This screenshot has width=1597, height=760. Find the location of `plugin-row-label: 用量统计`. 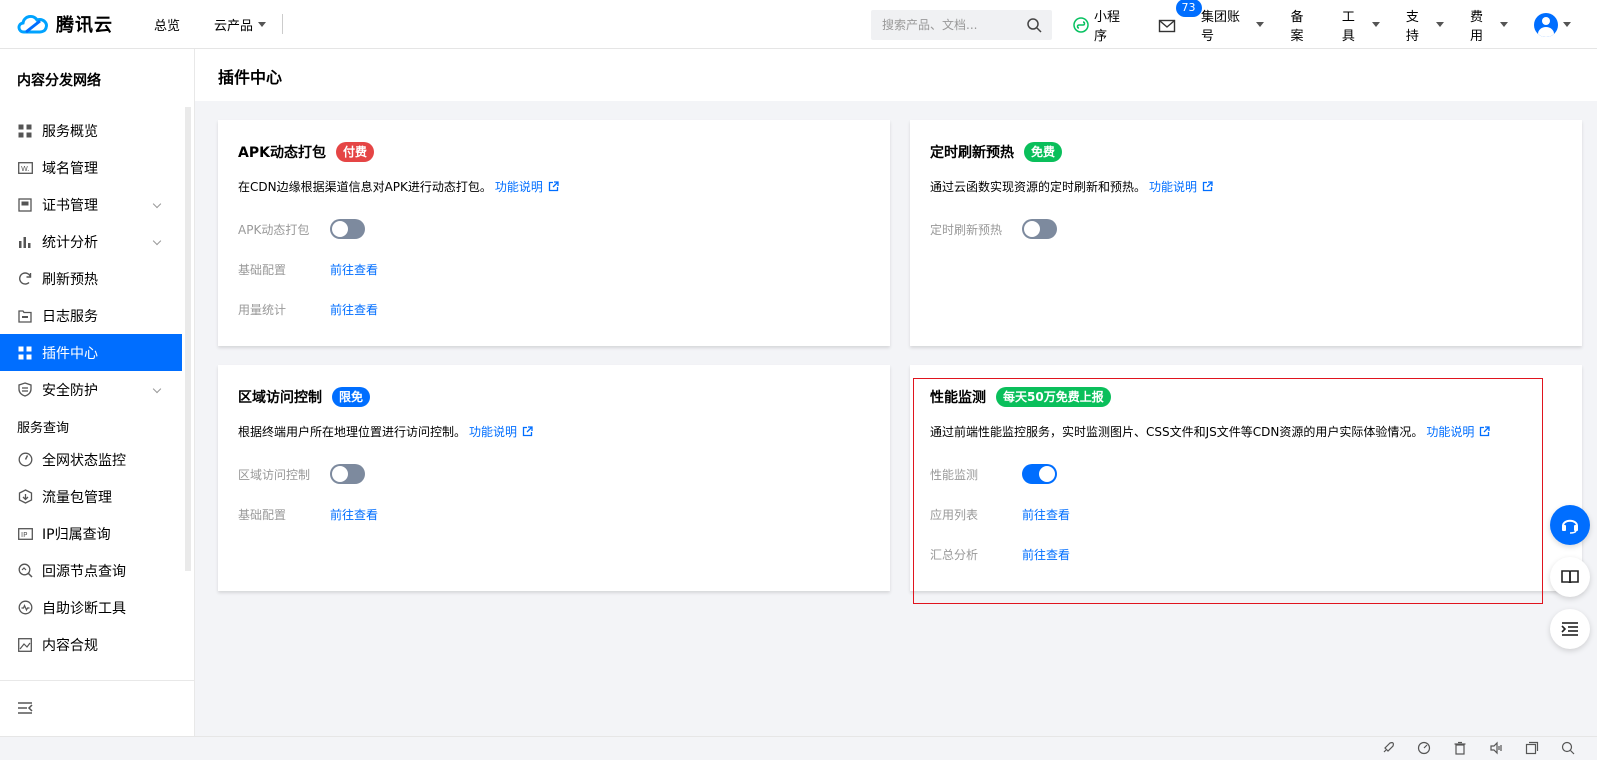

plugin-row-label: 用量统计 is located at coordinates (262, 309).